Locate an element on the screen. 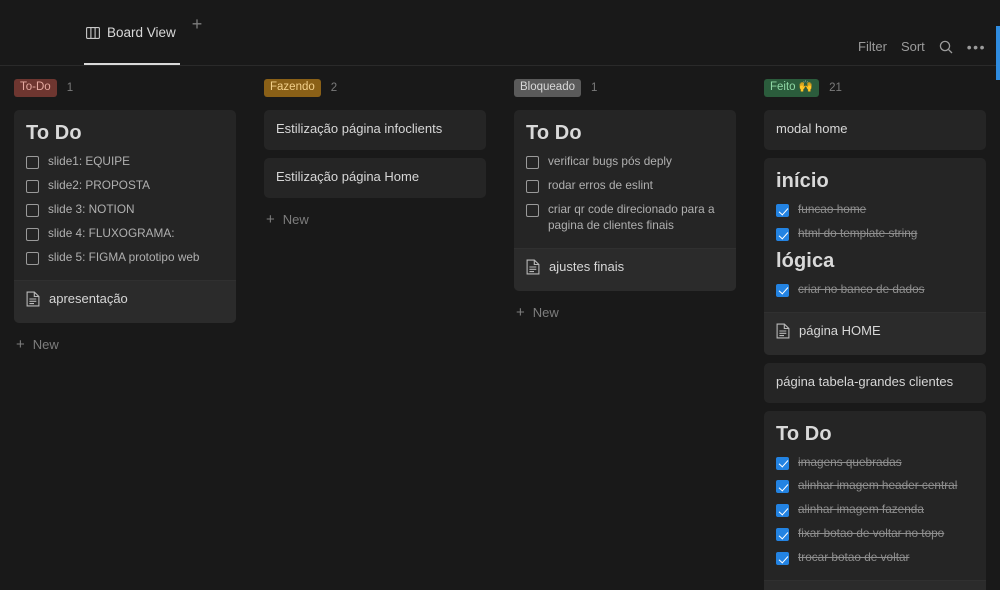  filter-button: Filter is located at coordinates (872, 46).